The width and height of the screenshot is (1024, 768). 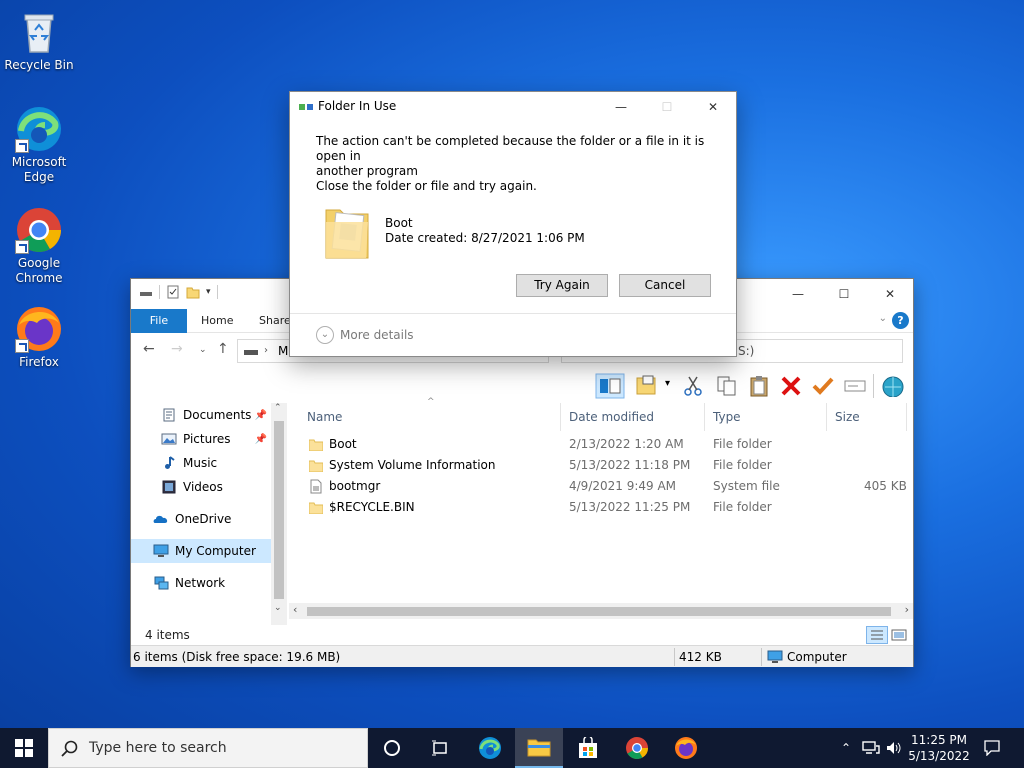 What do you see at coordinates (637, 748) in the screenshot?
I see `taskbar-chrome` at bounding box center [637, 748].